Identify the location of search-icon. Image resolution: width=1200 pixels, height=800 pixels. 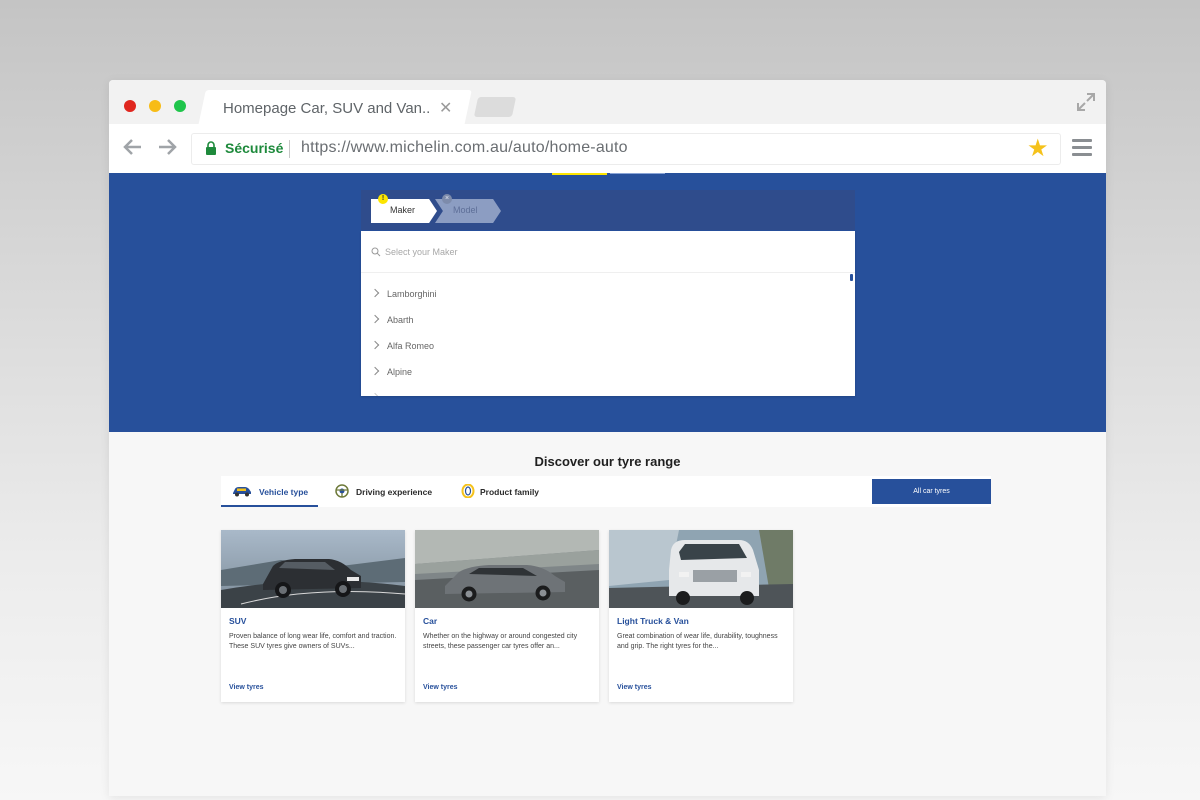
(376, 252).